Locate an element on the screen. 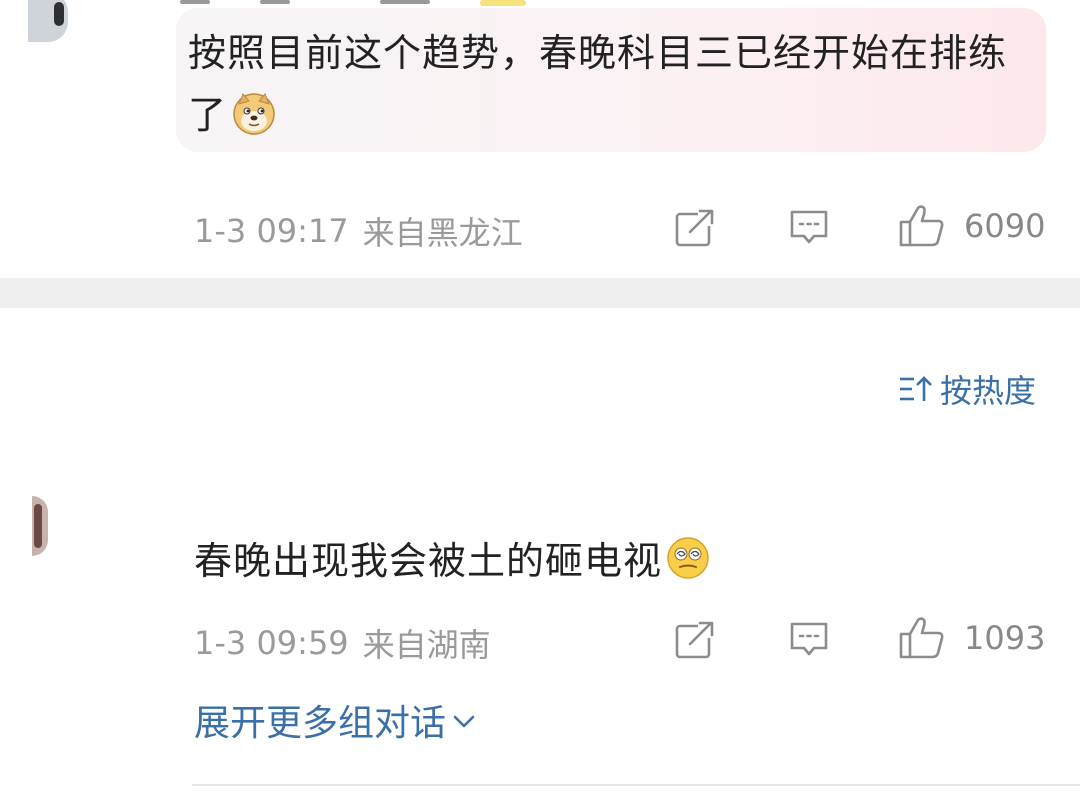 Image resolution: width=1080 pixels, height=796 pixels. comment-text-content: 按照目前这个趋势，春晚科目三已经开始在排练了 is located at coordinates (598, 84).